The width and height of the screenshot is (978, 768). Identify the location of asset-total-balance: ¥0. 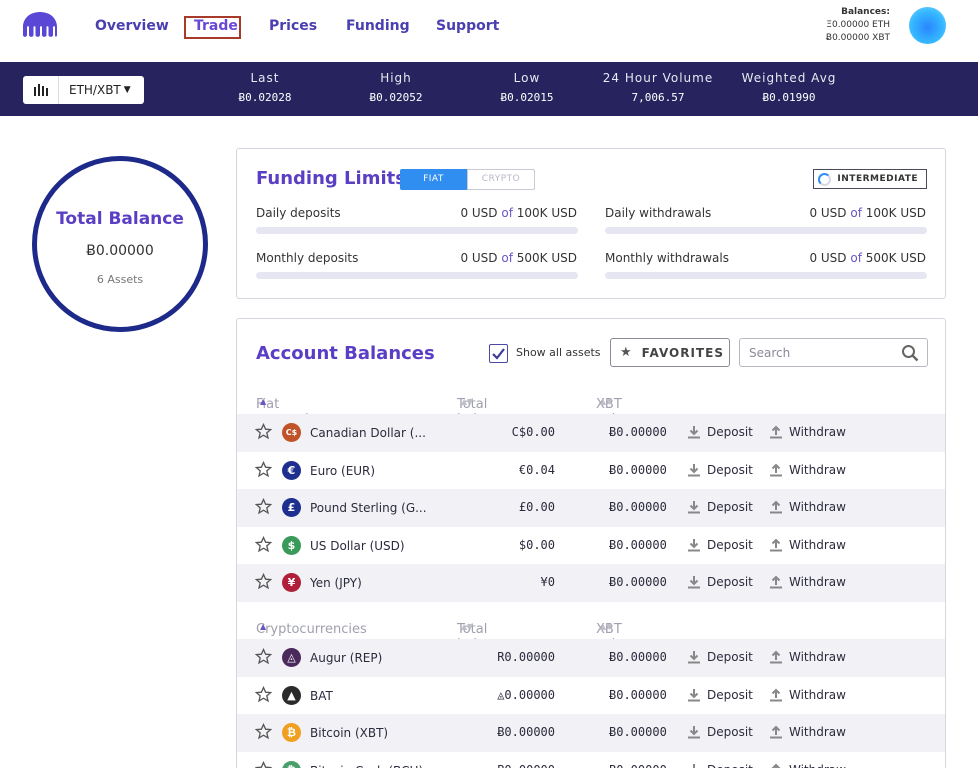
(547, 582).